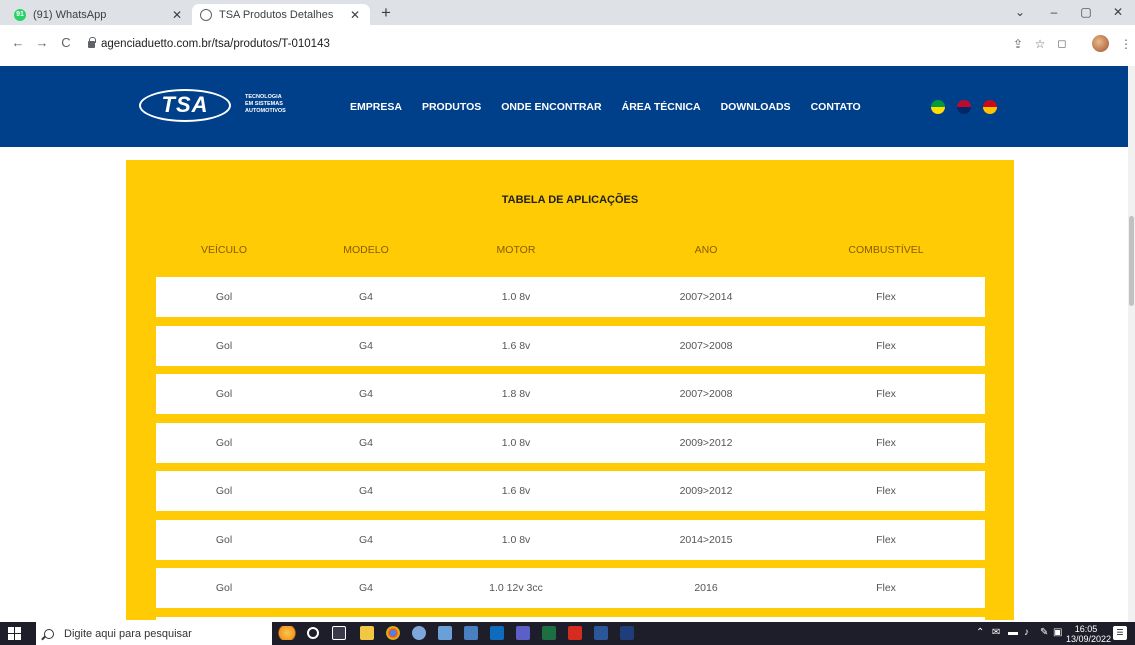 This screenshot has height=645, width=1135. Describe the element at coordinates (1120, 633) in the screenshot. I see `notifications-icon: ☰` at that location.